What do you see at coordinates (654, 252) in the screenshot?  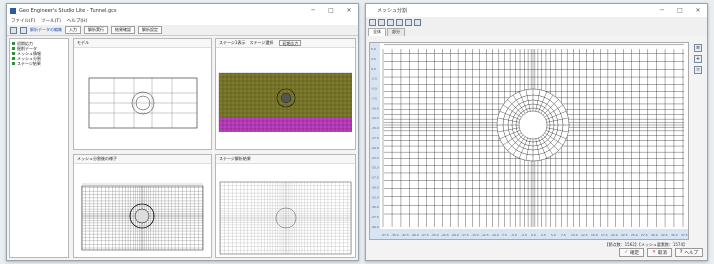 I see `x-icon: ✕` at bounding box center [654, 252].